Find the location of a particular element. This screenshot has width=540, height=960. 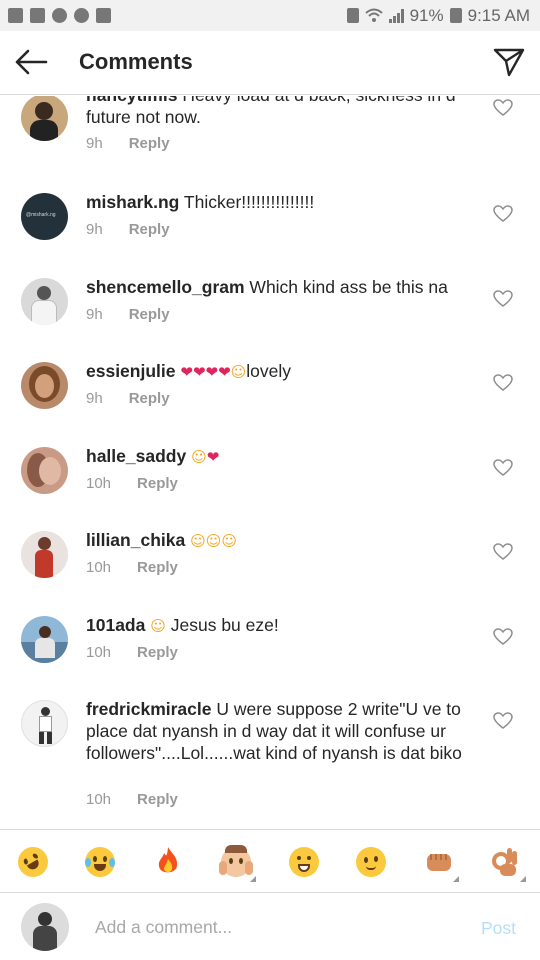

comment-text: mishark.ng Thicker!!!!!!!!!!!!!!! is located at coordinates (281, 202).